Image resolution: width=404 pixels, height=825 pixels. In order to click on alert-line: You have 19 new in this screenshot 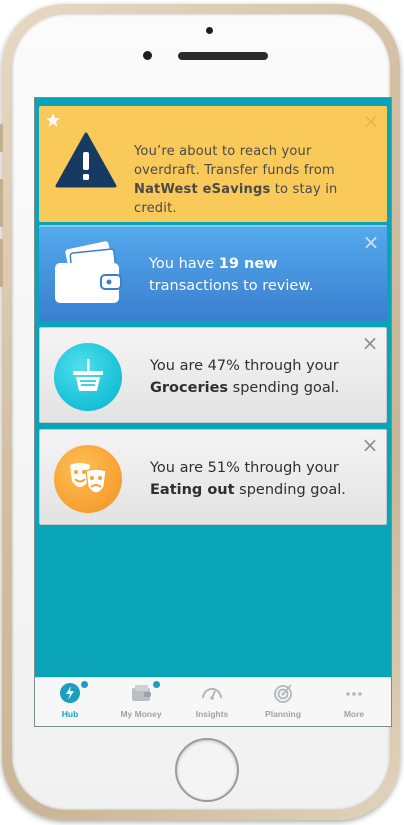, I will do `click(264, 264)`.